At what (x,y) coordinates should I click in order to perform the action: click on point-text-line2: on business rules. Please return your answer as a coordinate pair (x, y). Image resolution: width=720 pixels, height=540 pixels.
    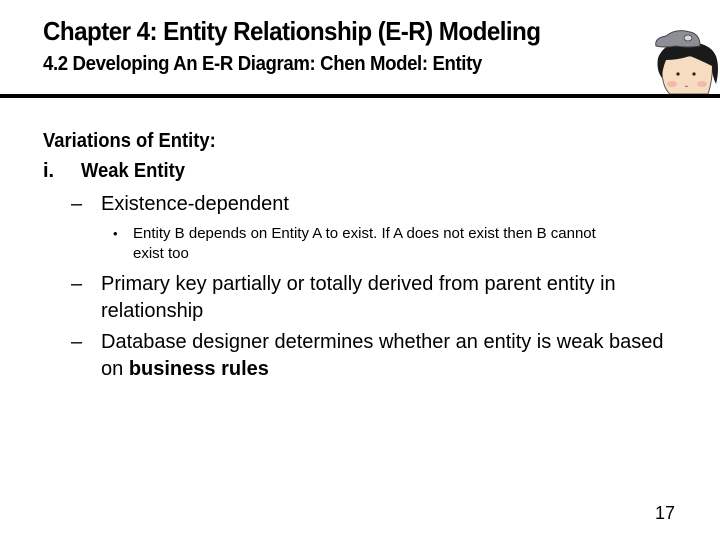
    Looking at the image, I should click on (185, 369).